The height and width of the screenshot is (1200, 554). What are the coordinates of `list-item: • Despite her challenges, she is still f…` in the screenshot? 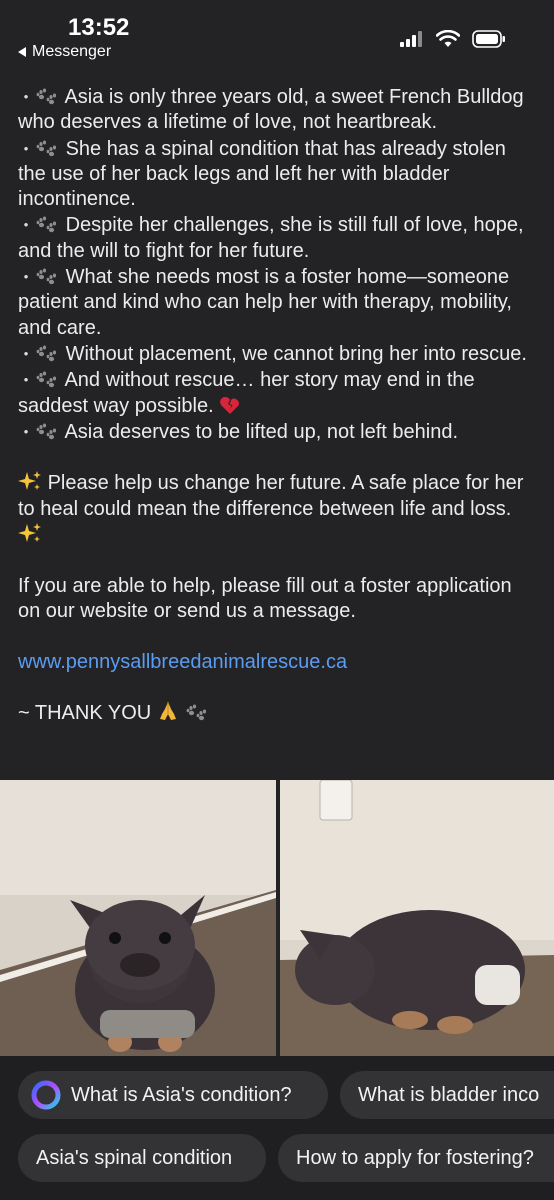 It's located at (271, 238).